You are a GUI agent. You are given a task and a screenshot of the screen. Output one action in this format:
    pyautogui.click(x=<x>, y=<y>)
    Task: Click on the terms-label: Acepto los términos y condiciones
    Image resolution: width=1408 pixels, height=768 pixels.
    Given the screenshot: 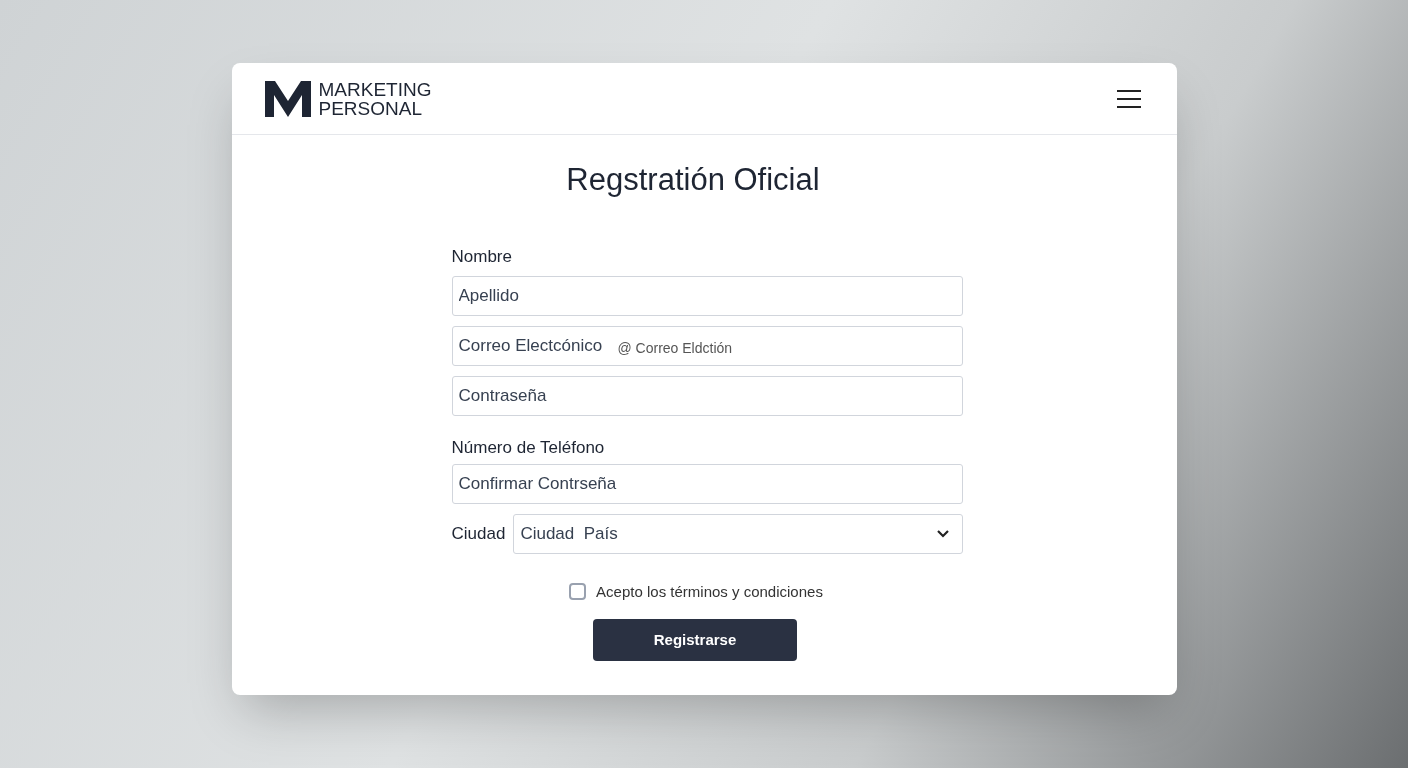 What is the action you would take?
    pyautogui.click(x=709, y=591)
    